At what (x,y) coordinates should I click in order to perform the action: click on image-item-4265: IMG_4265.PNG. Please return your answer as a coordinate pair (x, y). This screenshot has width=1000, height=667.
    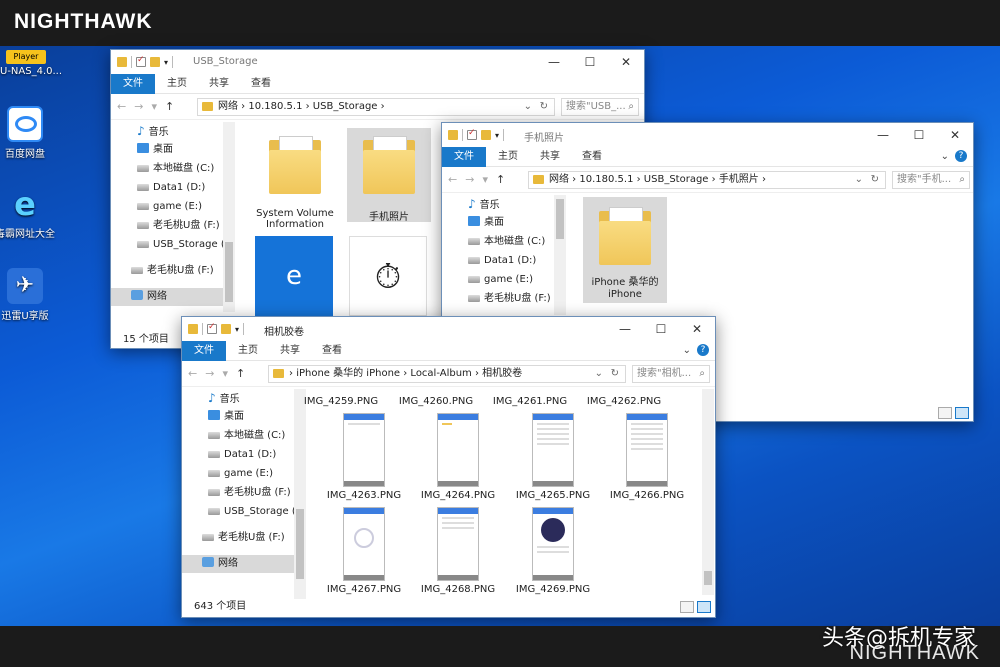
    Looking at the image, I should click on (553, 495).